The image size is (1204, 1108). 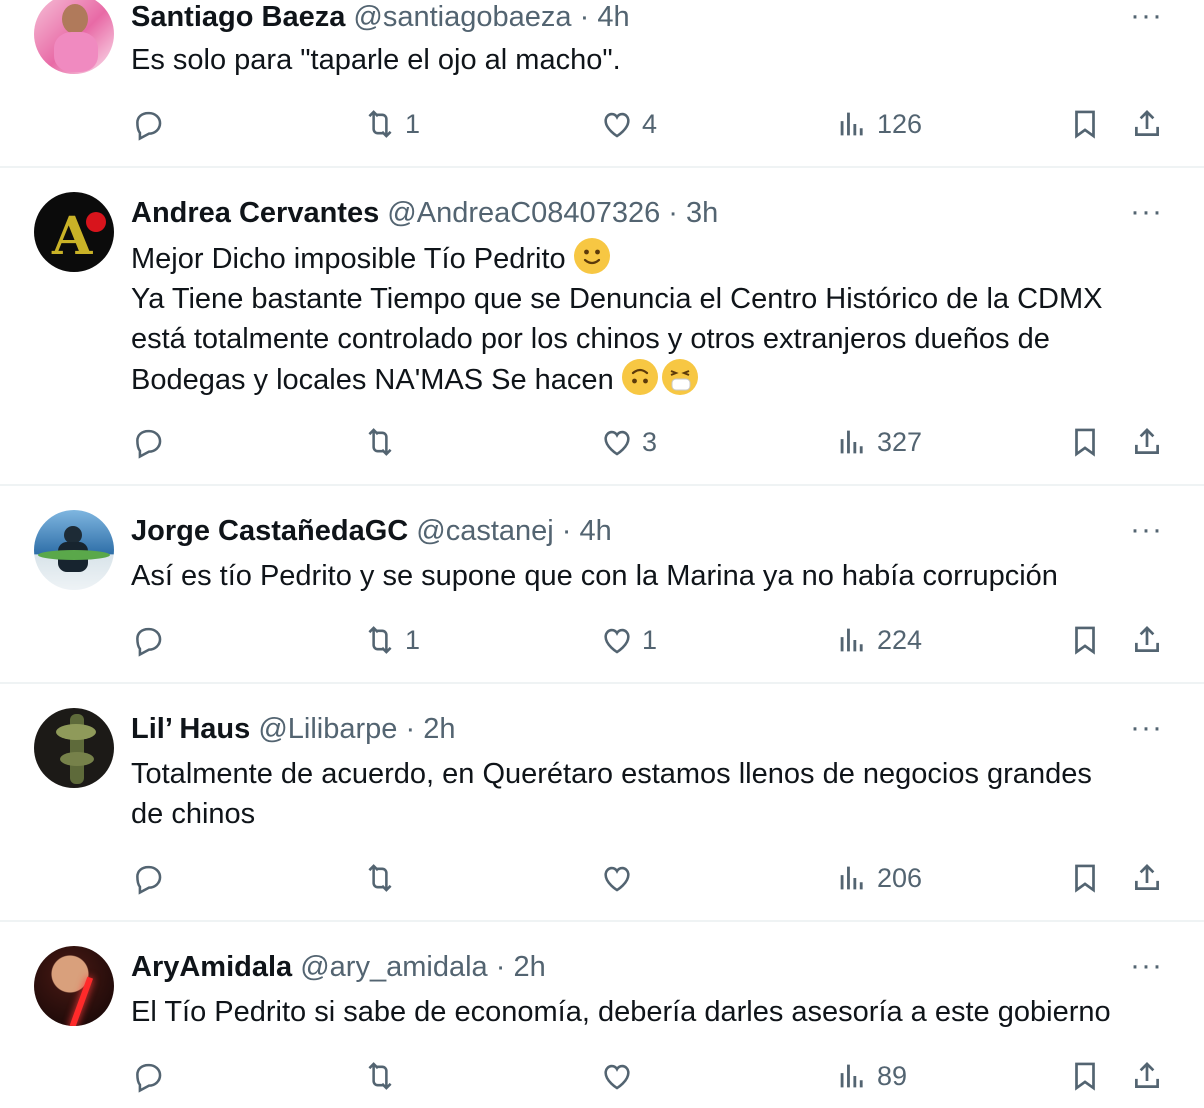 I want to click on like-count: 4, so click(x=650, y=123).